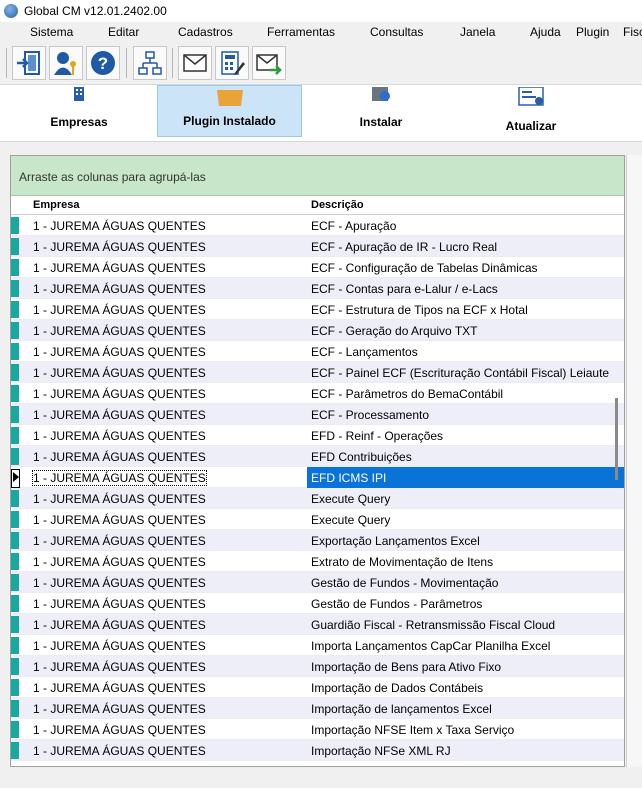 The height and width of the screenshot is (788, 642). I want to click on cell-descricao: Gestão de Fundos - Parâmetros, so click(396, 604).